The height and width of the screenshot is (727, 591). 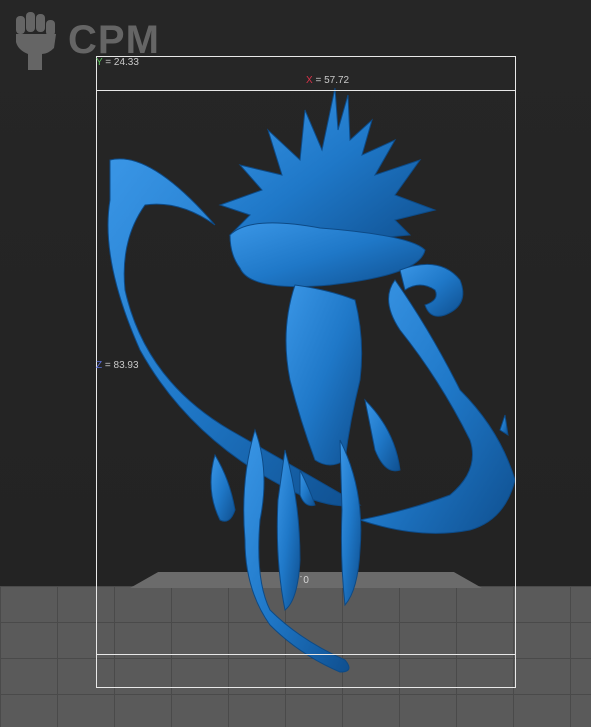 I want to click on cpm-logo: CPM, so click(x=85, y=40).